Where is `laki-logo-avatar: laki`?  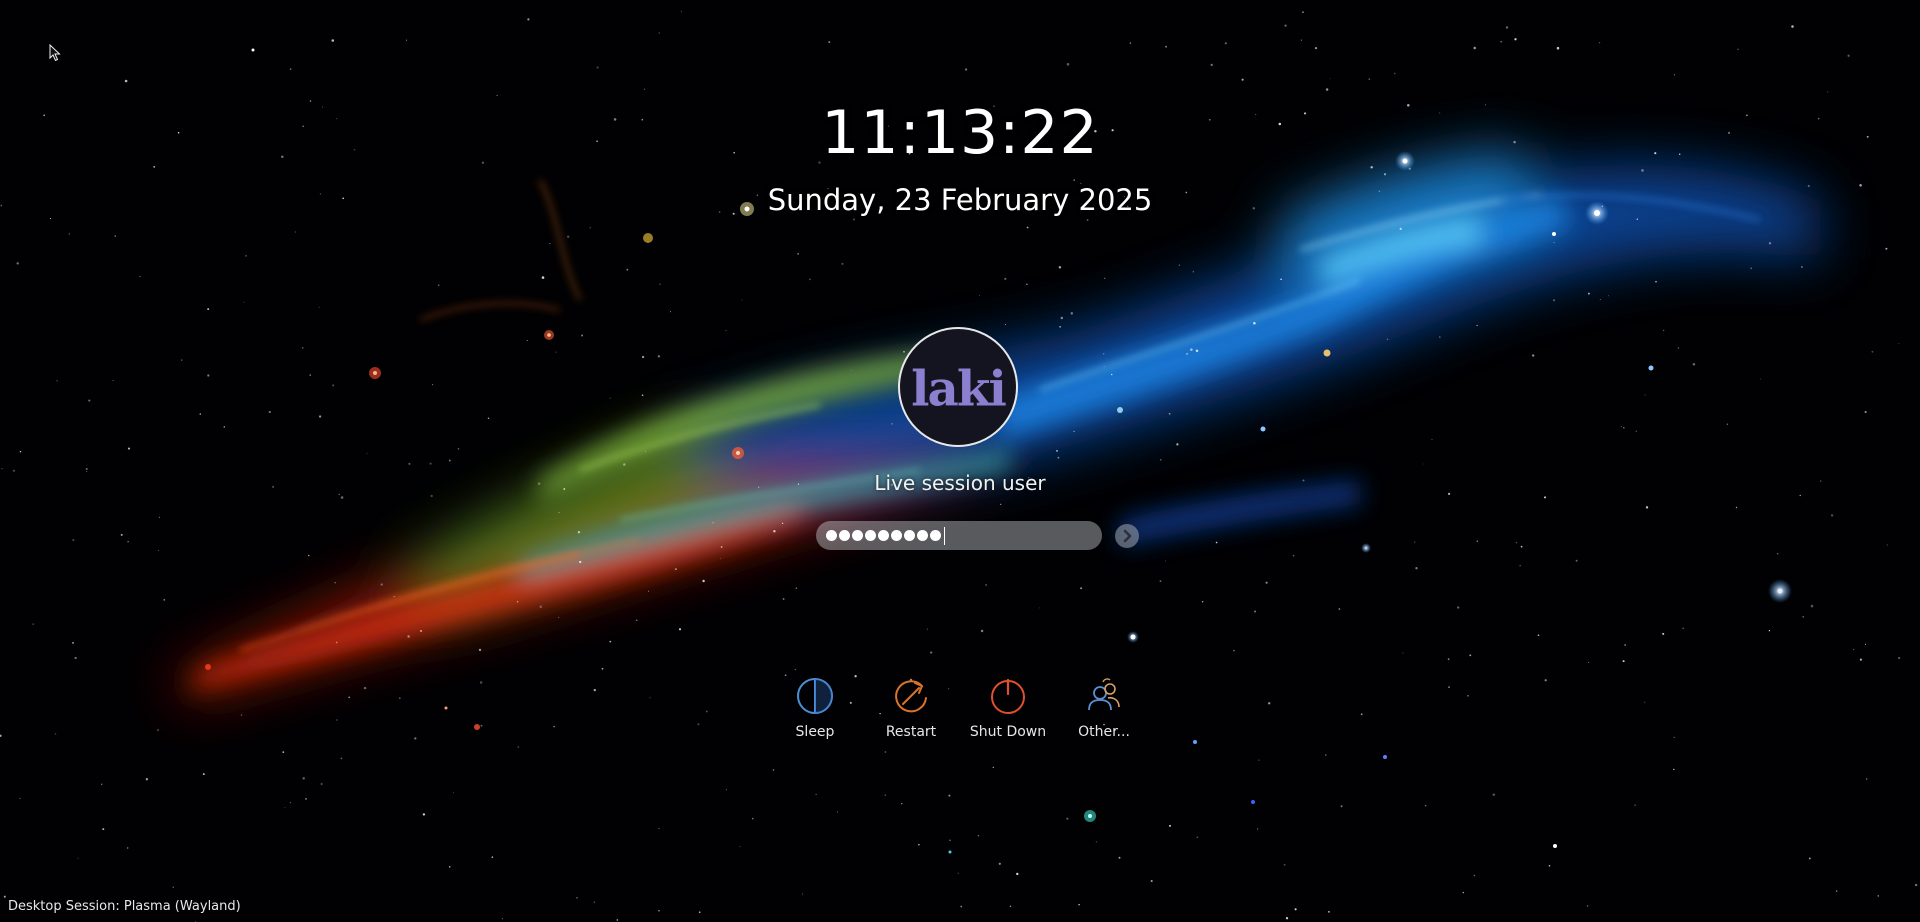 laki-logo-avatar: laki is located at coordinates (958, 387).